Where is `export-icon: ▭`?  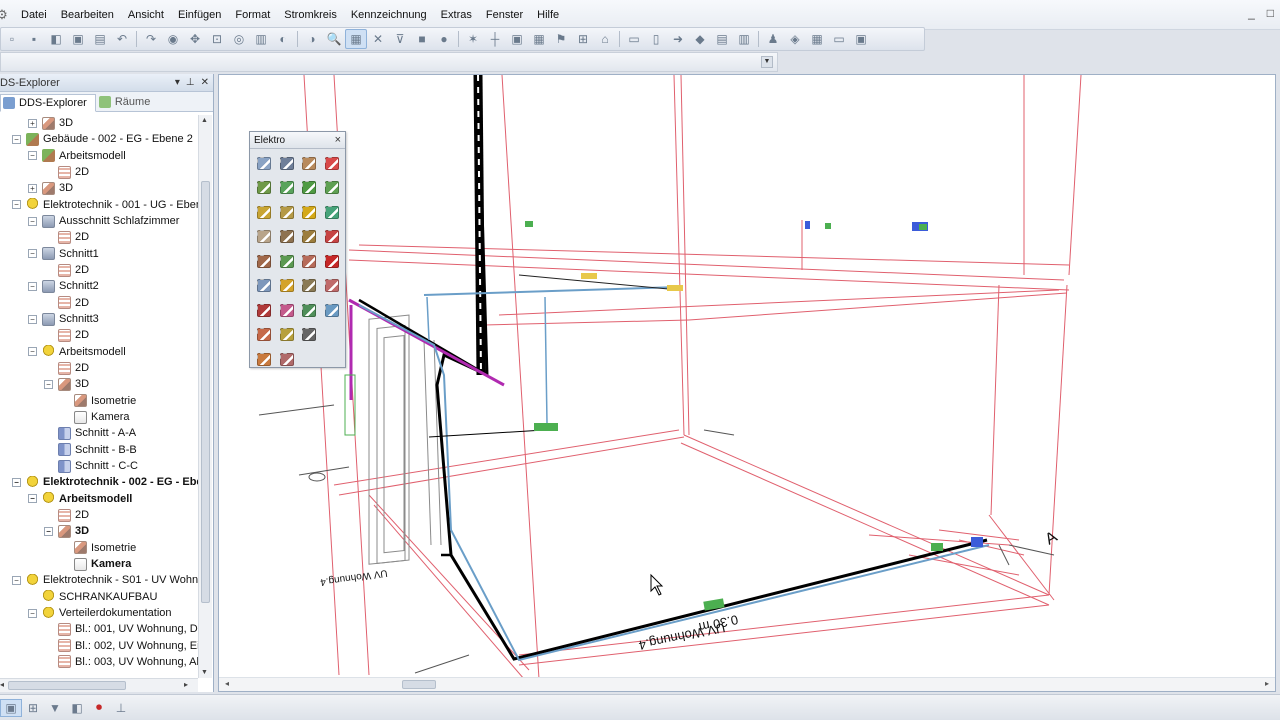 export-icon: ▭ is located at coordinates (839, 39).